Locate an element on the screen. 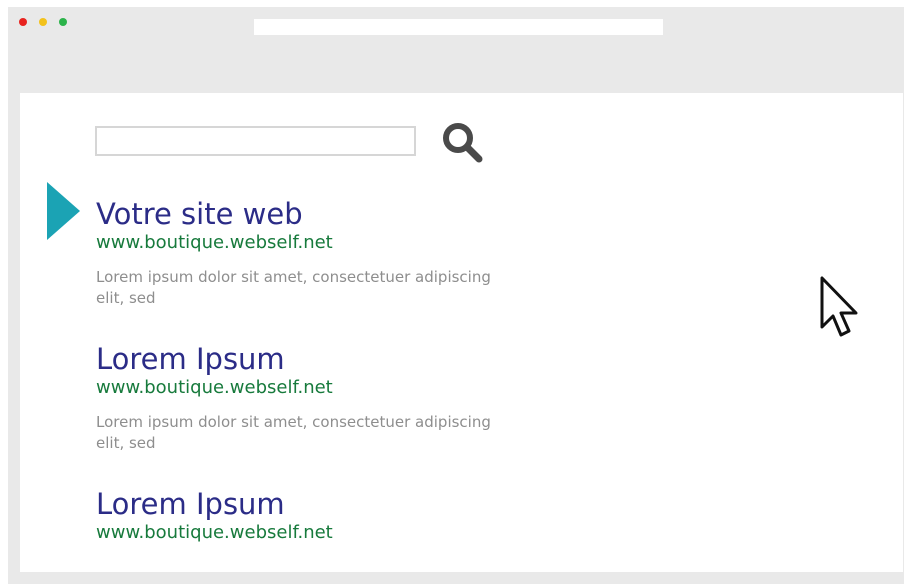 The width and height of the screenshot is (904, 584). maximize-window-button is located at coordinates (63, 22).